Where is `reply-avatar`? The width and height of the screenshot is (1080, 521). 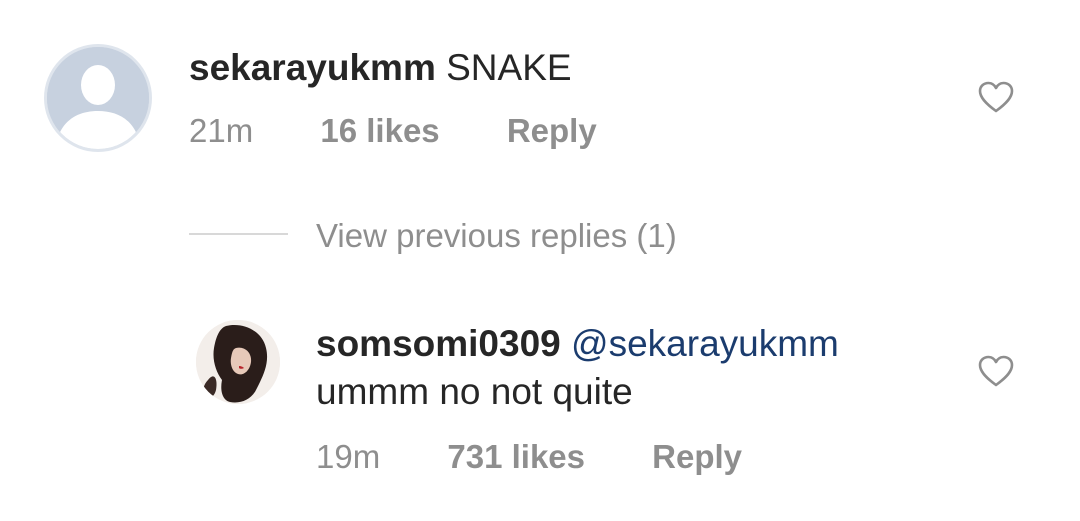 reply-avatar is located at coordinates (238, 362).